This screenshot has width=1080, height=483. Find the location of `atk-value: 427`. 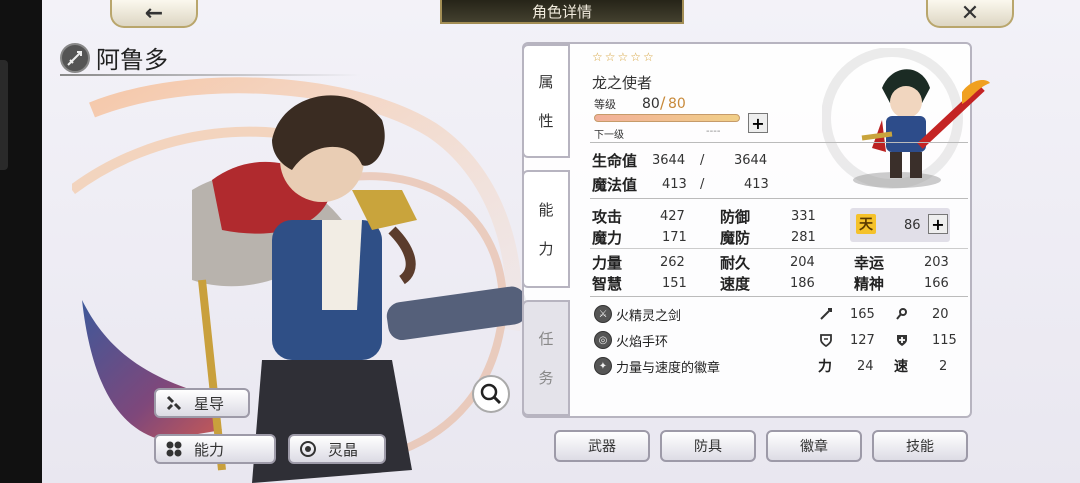

atk-value: 427 is located at coordinates (672, 216).